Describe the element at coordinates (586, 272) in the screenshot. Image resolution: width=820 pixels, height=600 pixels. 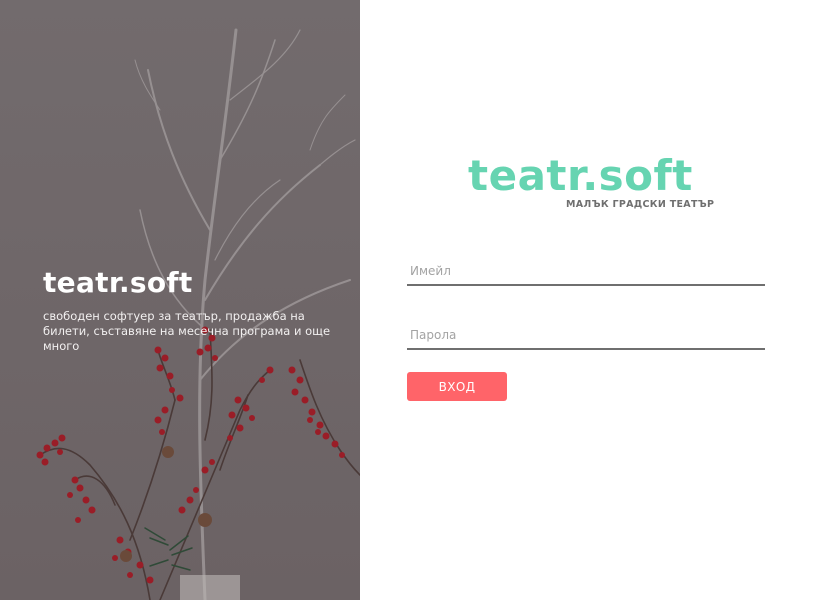
I see `email-field` at that location.